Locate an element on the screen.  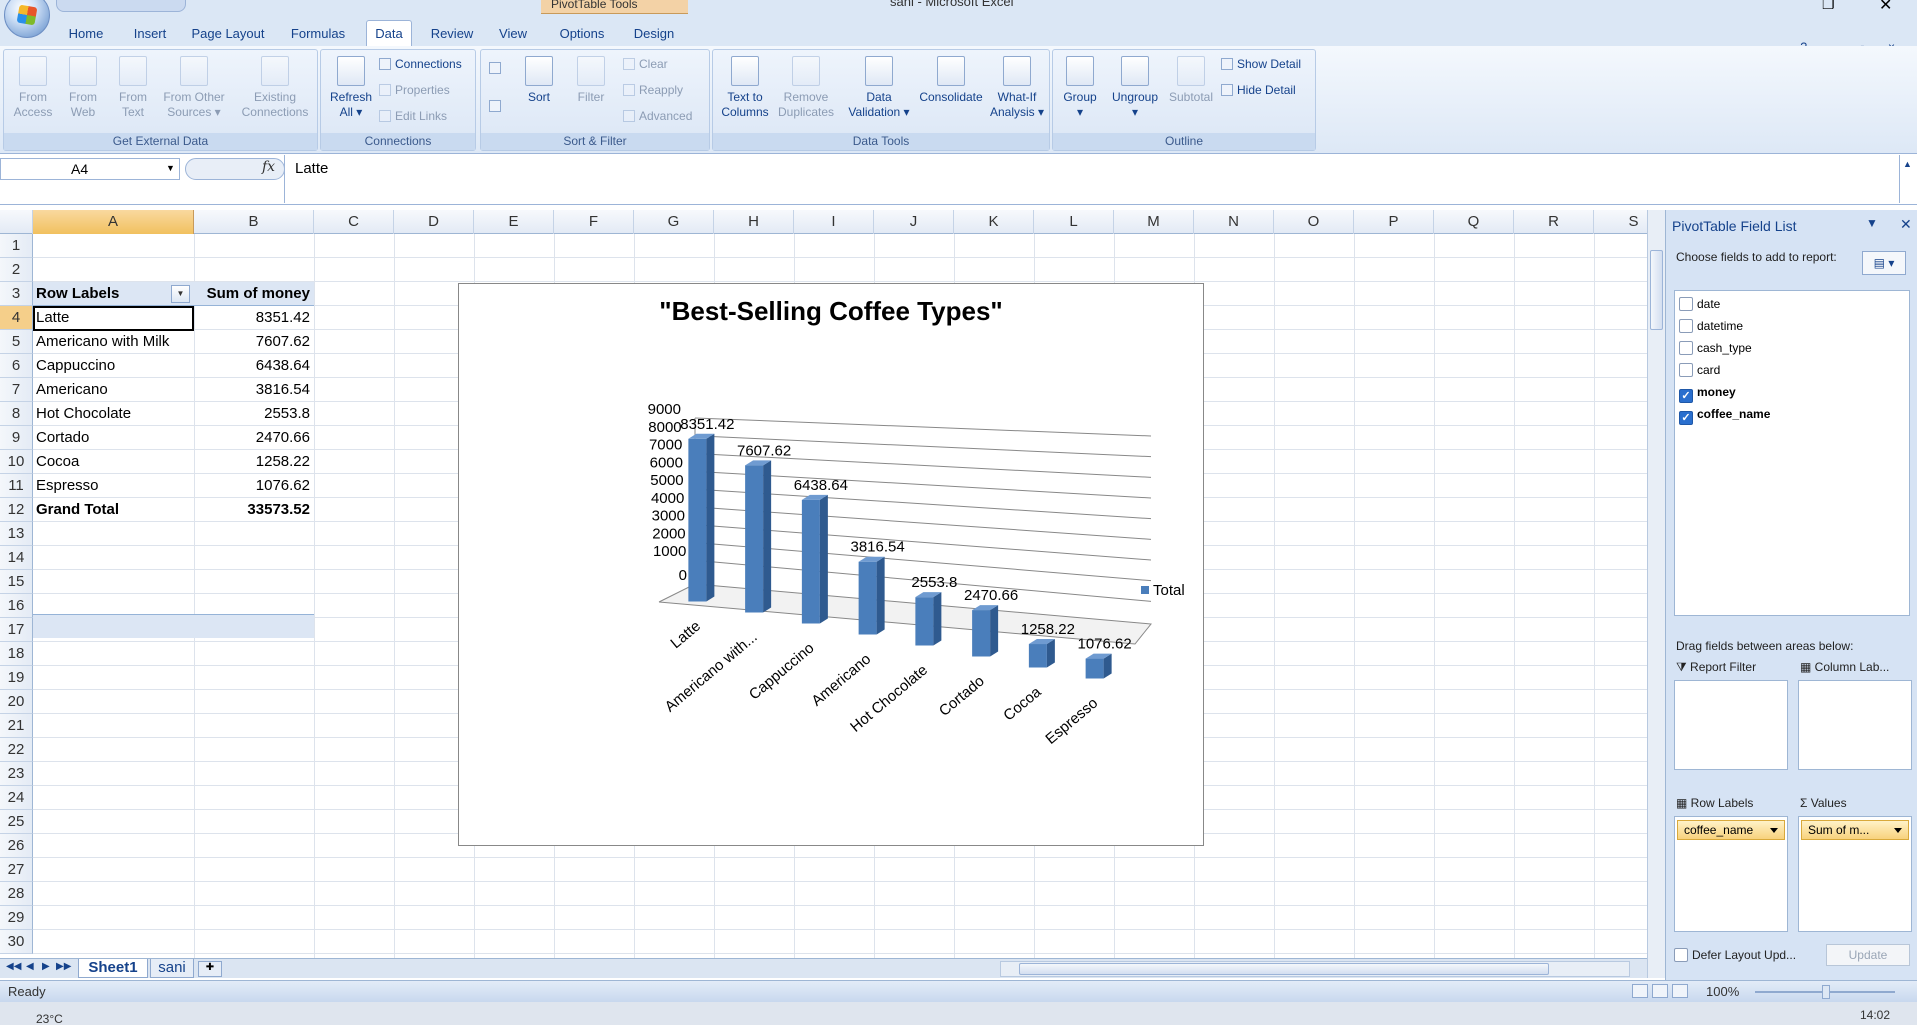
filter-button: Filter is located at coordinates (591, 80).